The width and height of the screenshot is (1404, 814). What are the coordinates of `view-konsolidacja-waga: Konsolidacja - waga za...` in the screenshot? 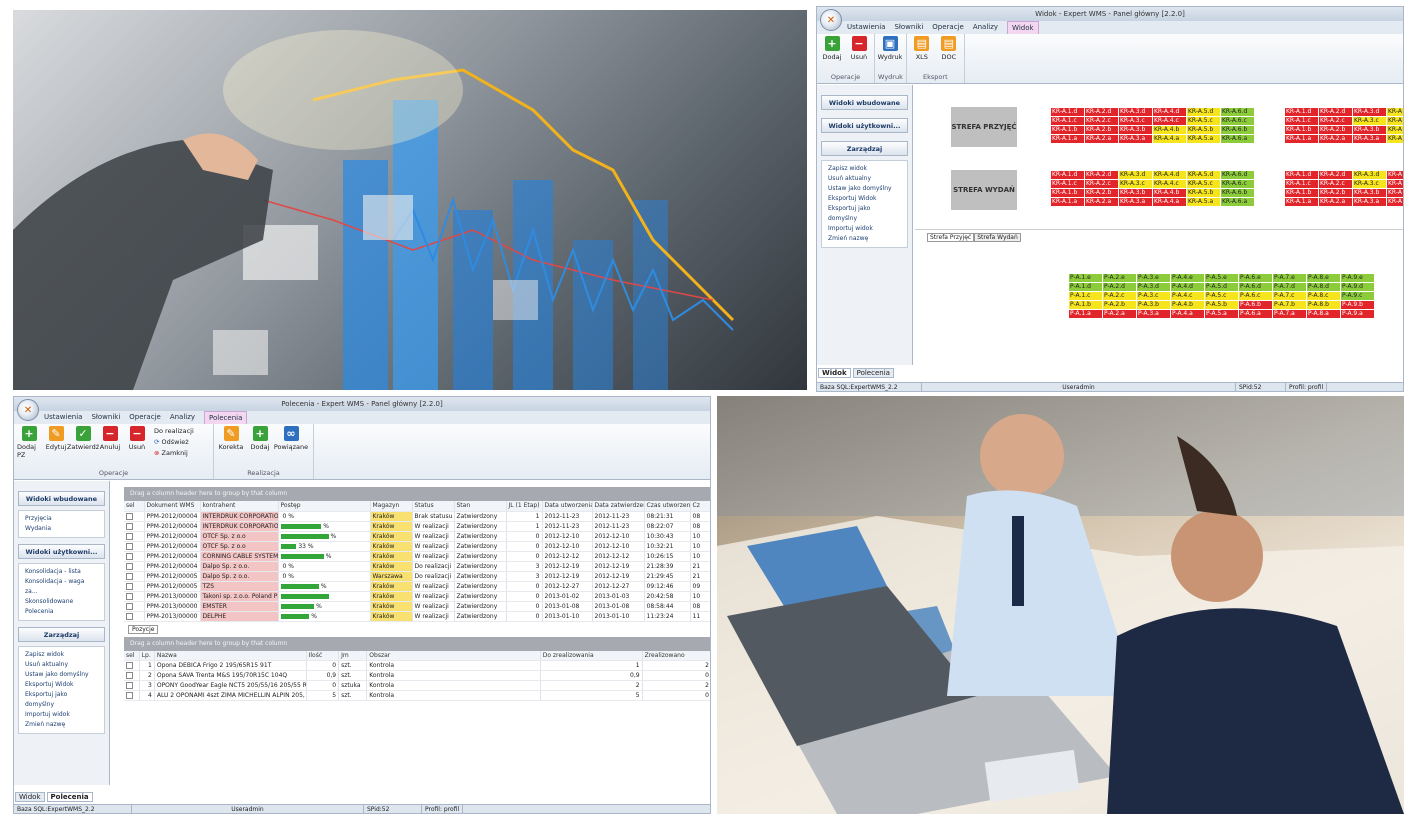 It's located at (61, 587).